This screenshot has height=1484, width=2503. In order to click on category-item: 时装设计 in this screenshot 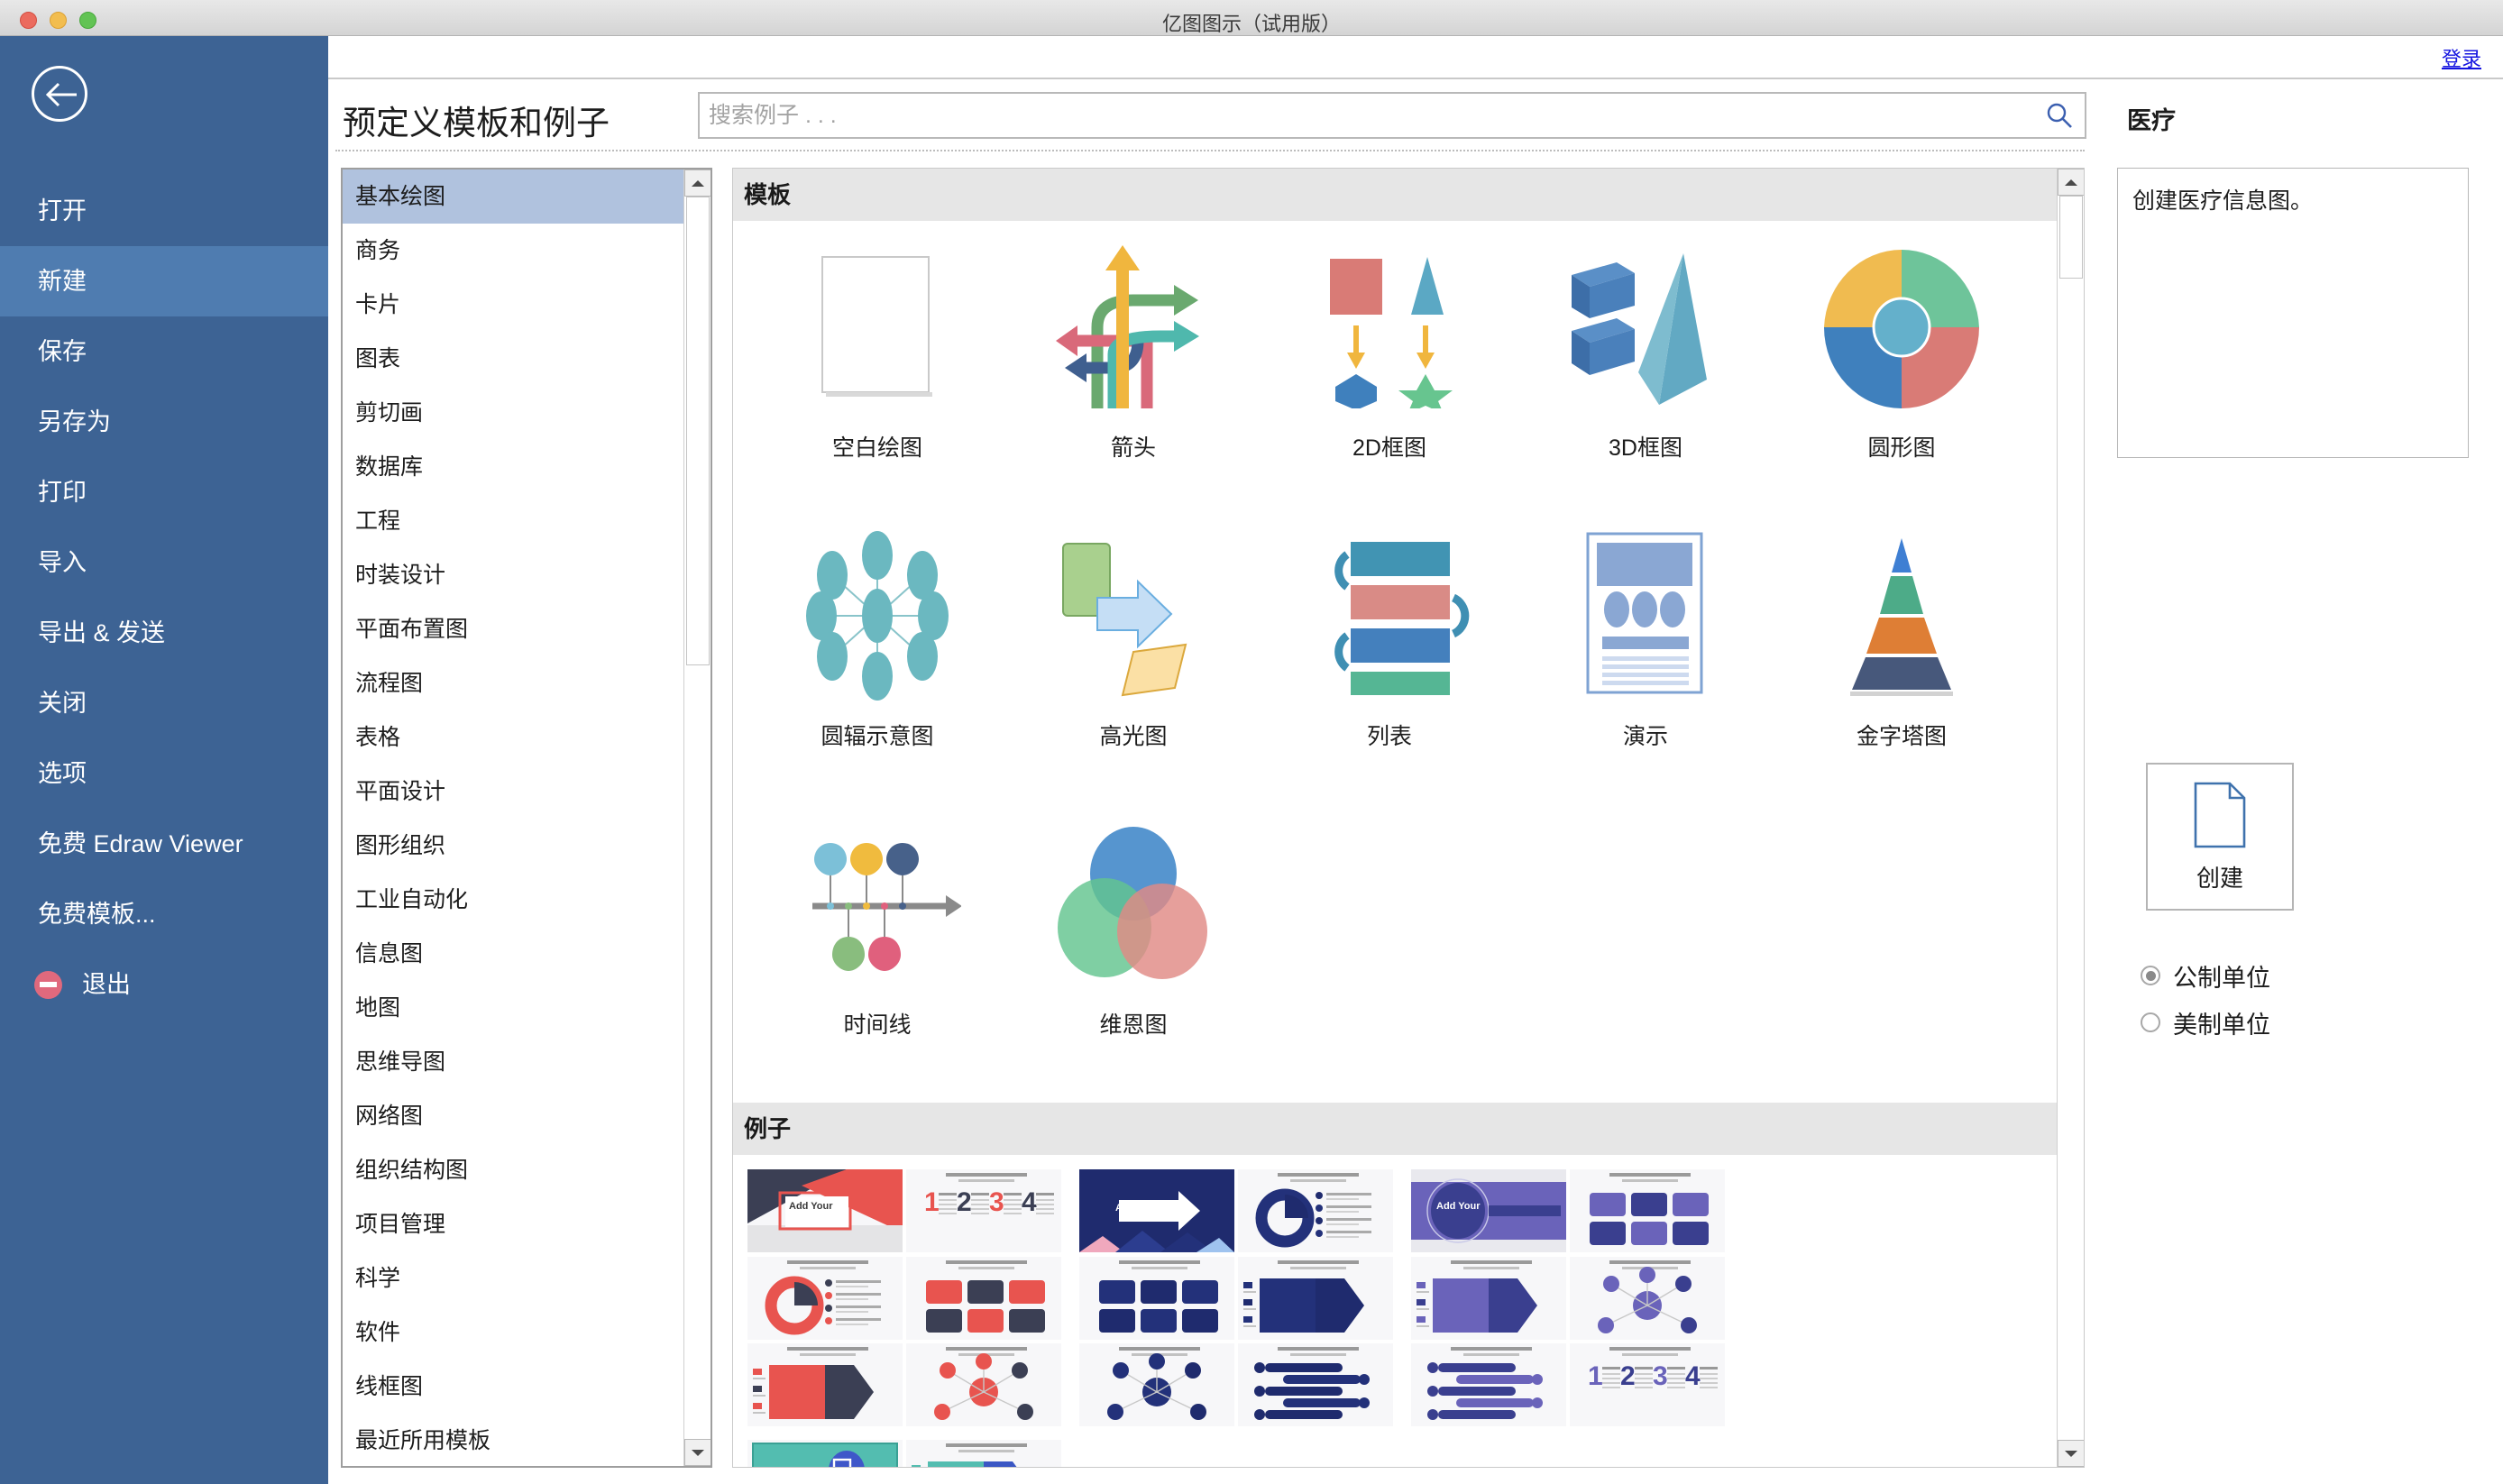, I will do `click(513, 575)`.